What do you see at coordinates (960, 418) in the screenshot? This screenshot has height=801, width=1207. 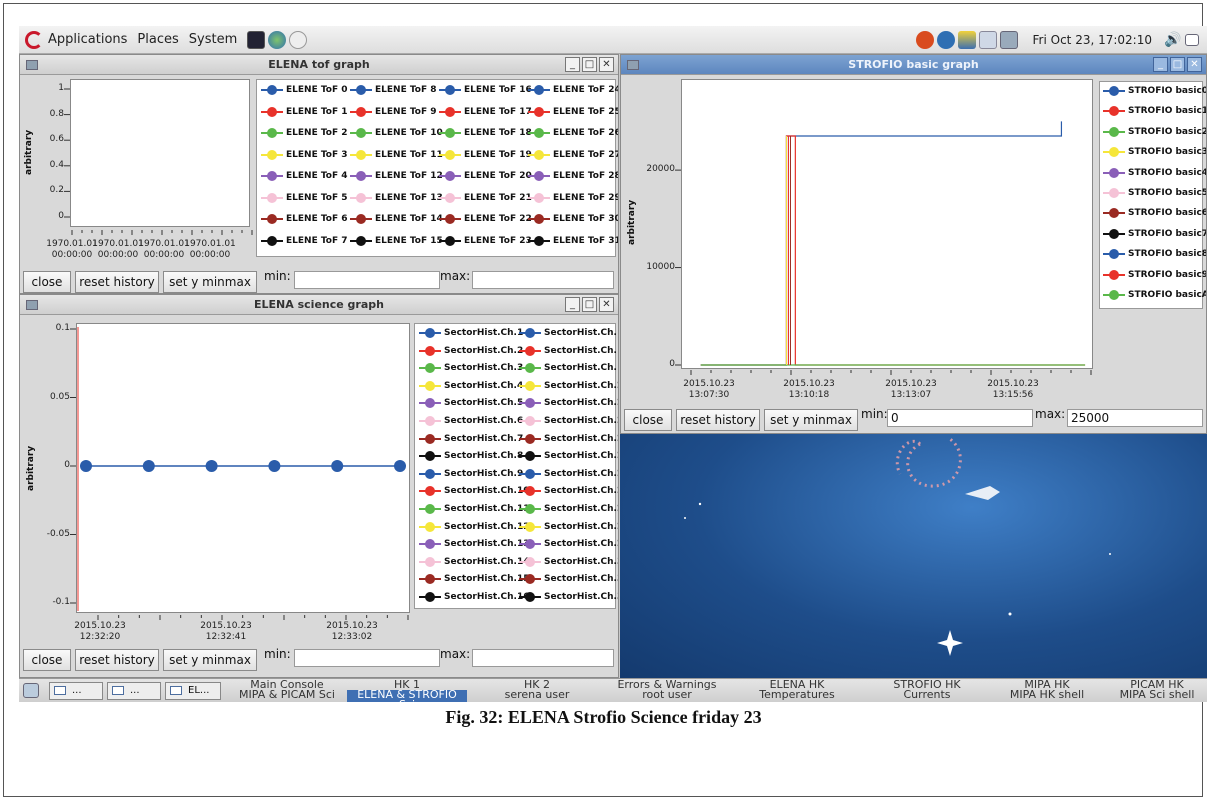 I see `min-input: 0` at bounding box center [960, 418].